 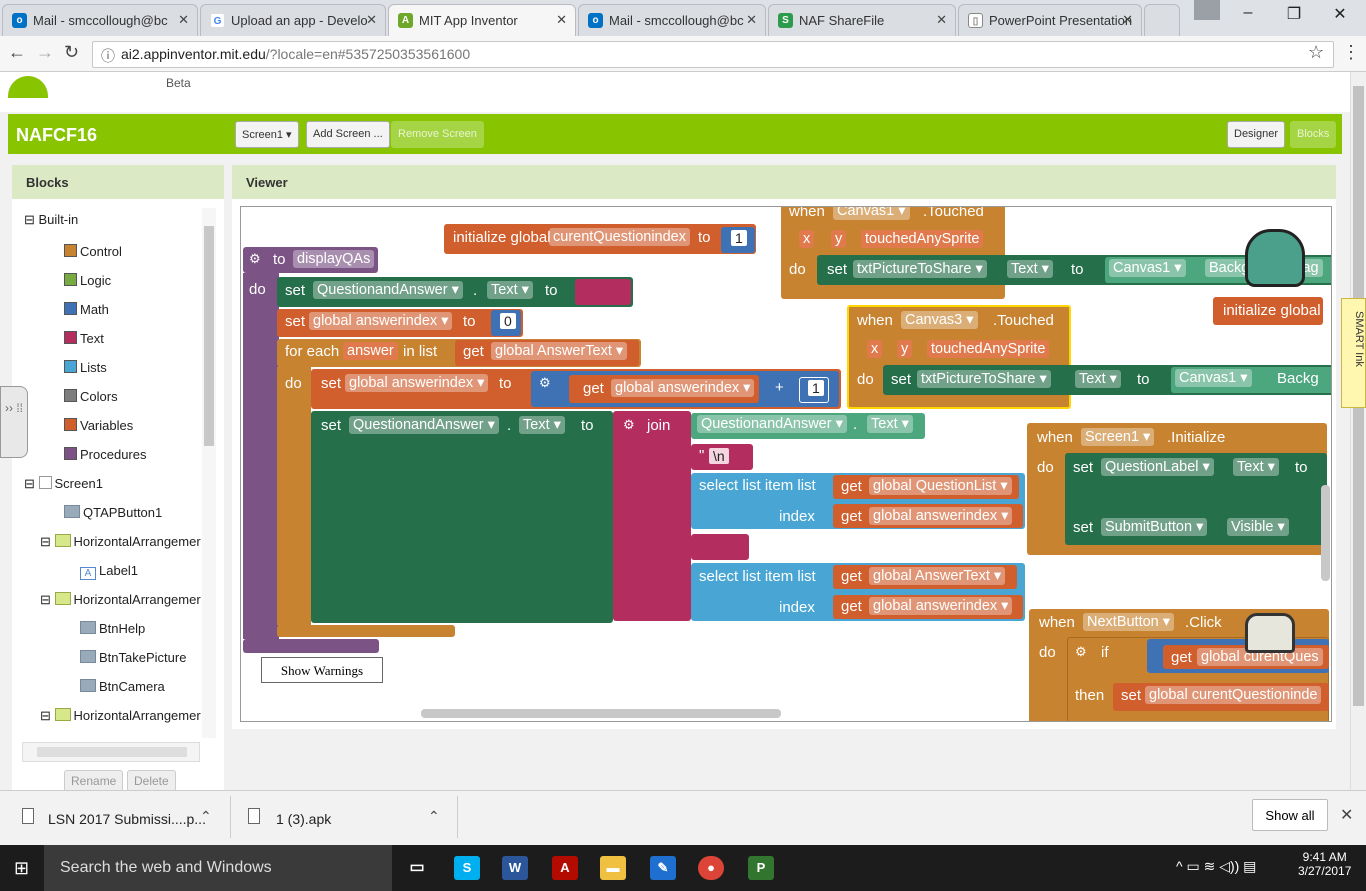 What do you see at coordinates (1162, 20) in the screenshot?
I see `new-tab-button` at bounding box center [1162, 20].